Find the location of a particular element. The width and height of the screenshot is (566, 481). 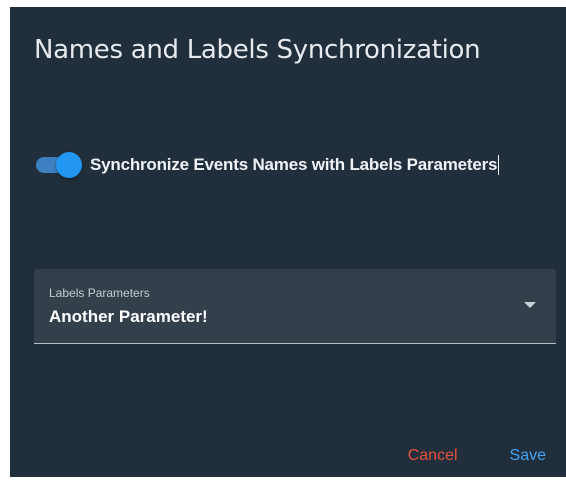

select-value: Another Parameter! is located at coordinates (128, 316).